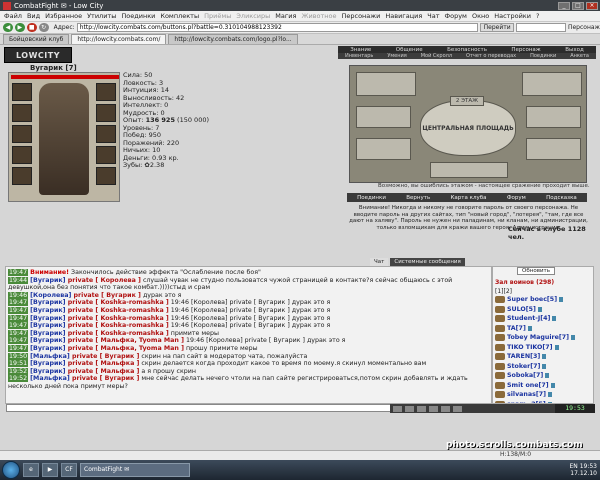  I want to click on menu-item: Навигация, so click(403, 16).